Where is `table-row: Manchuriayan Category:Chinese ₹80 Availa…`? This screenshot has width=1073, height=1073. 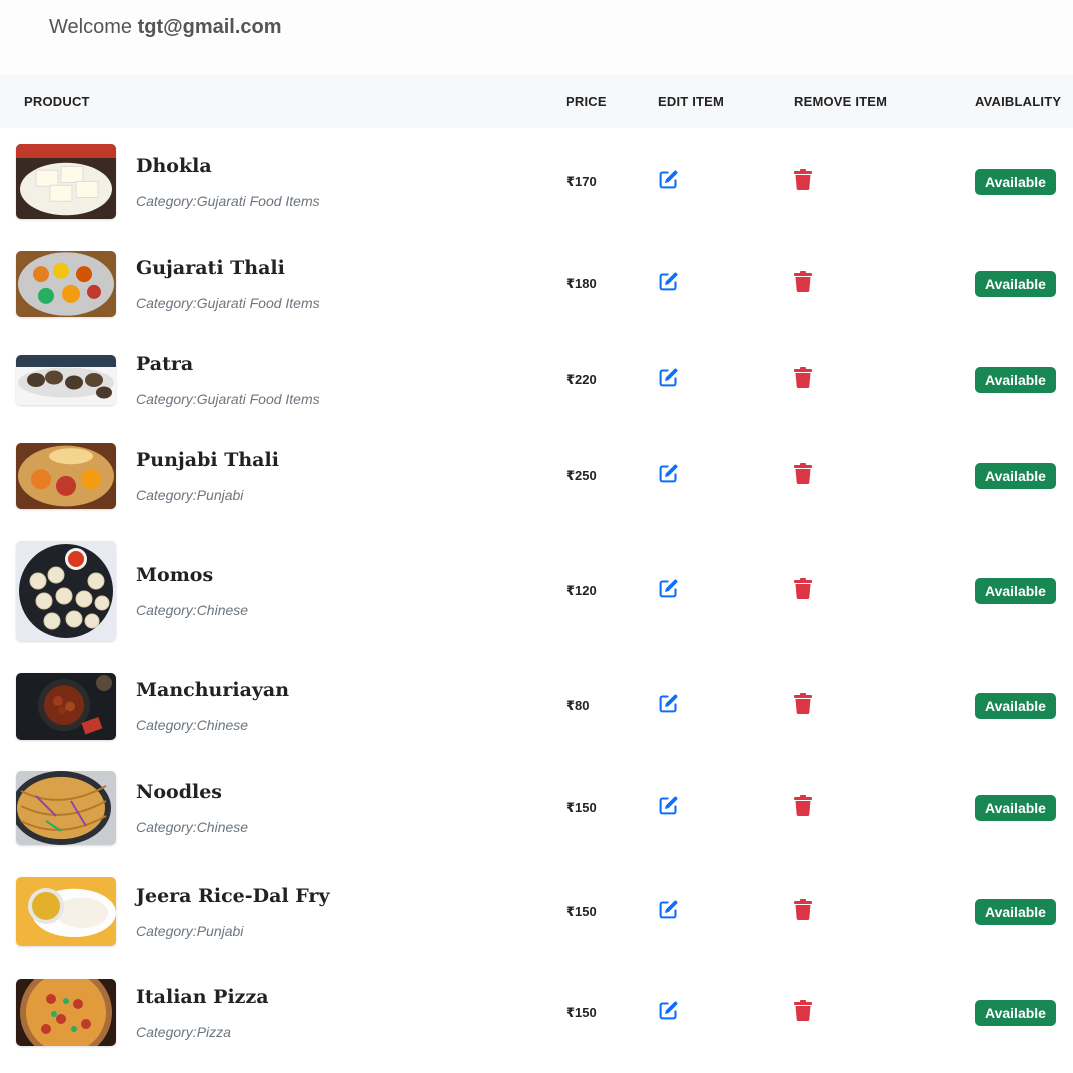 table-row: Manchuriayan Category:Chinese ₹80 Availa… is located at coordinates (536, 706).